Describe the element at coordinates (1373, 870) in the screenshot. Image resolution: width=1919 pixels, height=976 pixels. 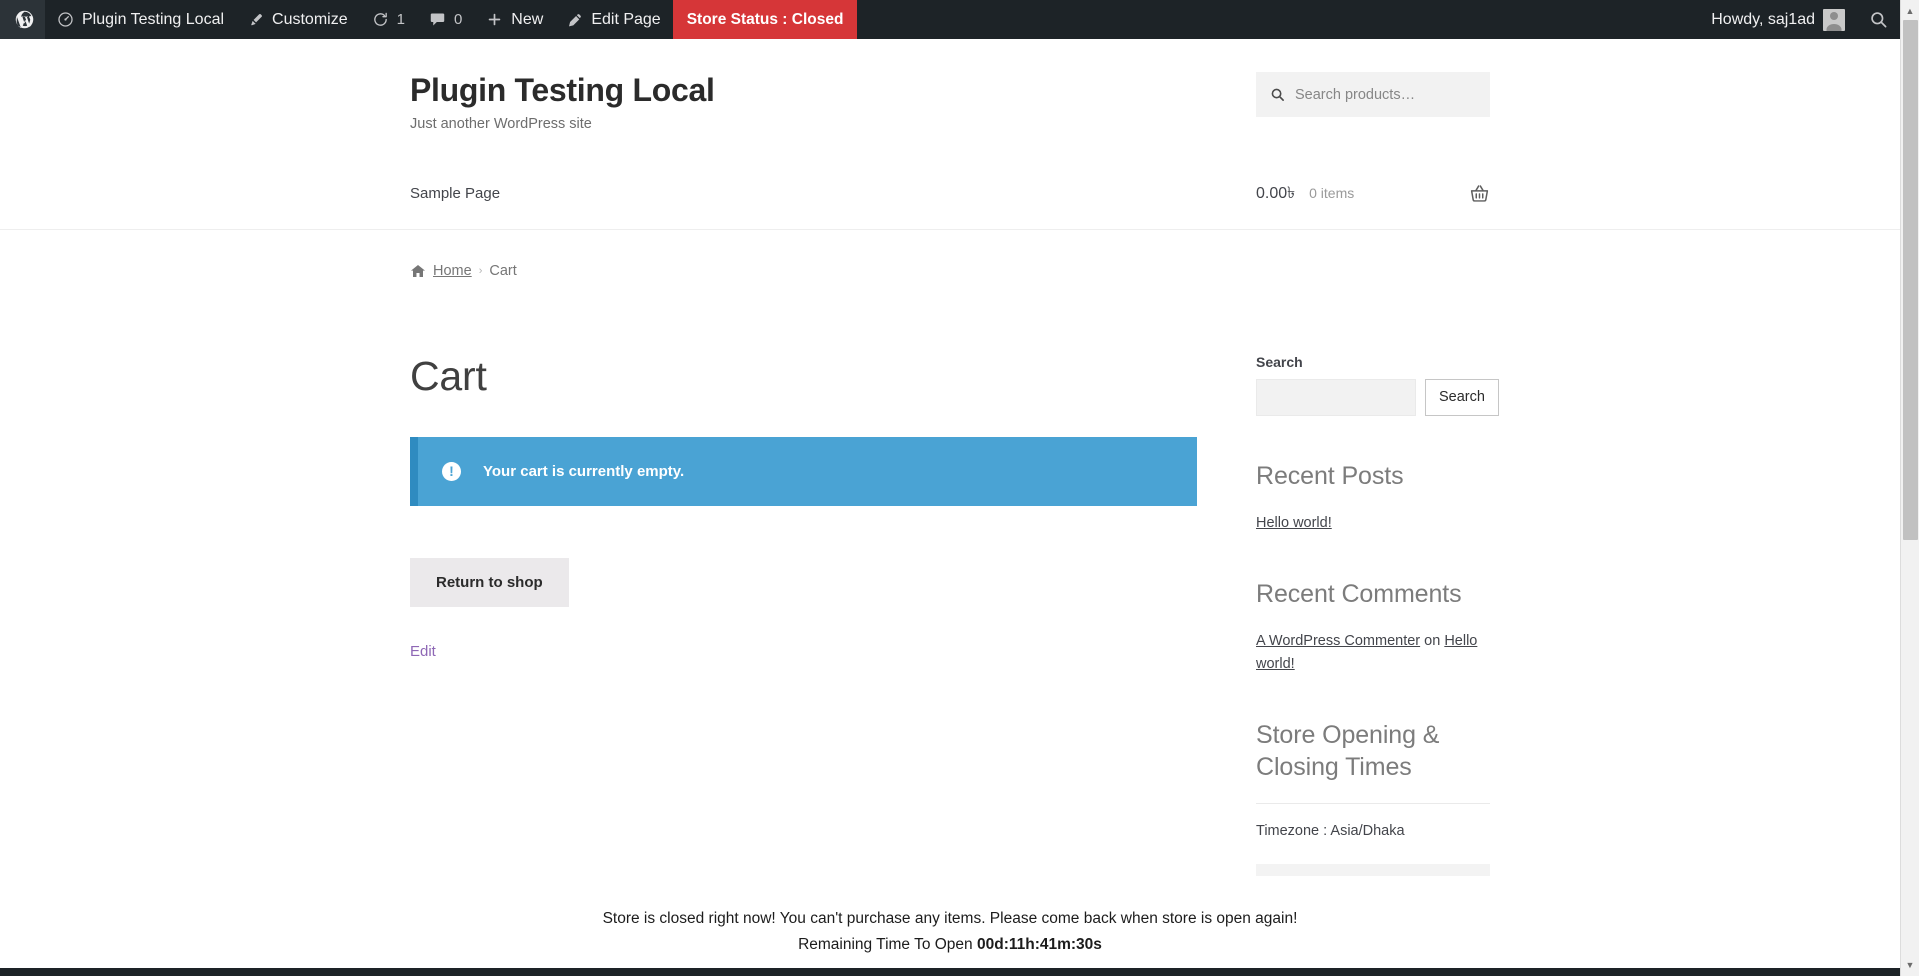
I see `store-times-table-row` at that location.